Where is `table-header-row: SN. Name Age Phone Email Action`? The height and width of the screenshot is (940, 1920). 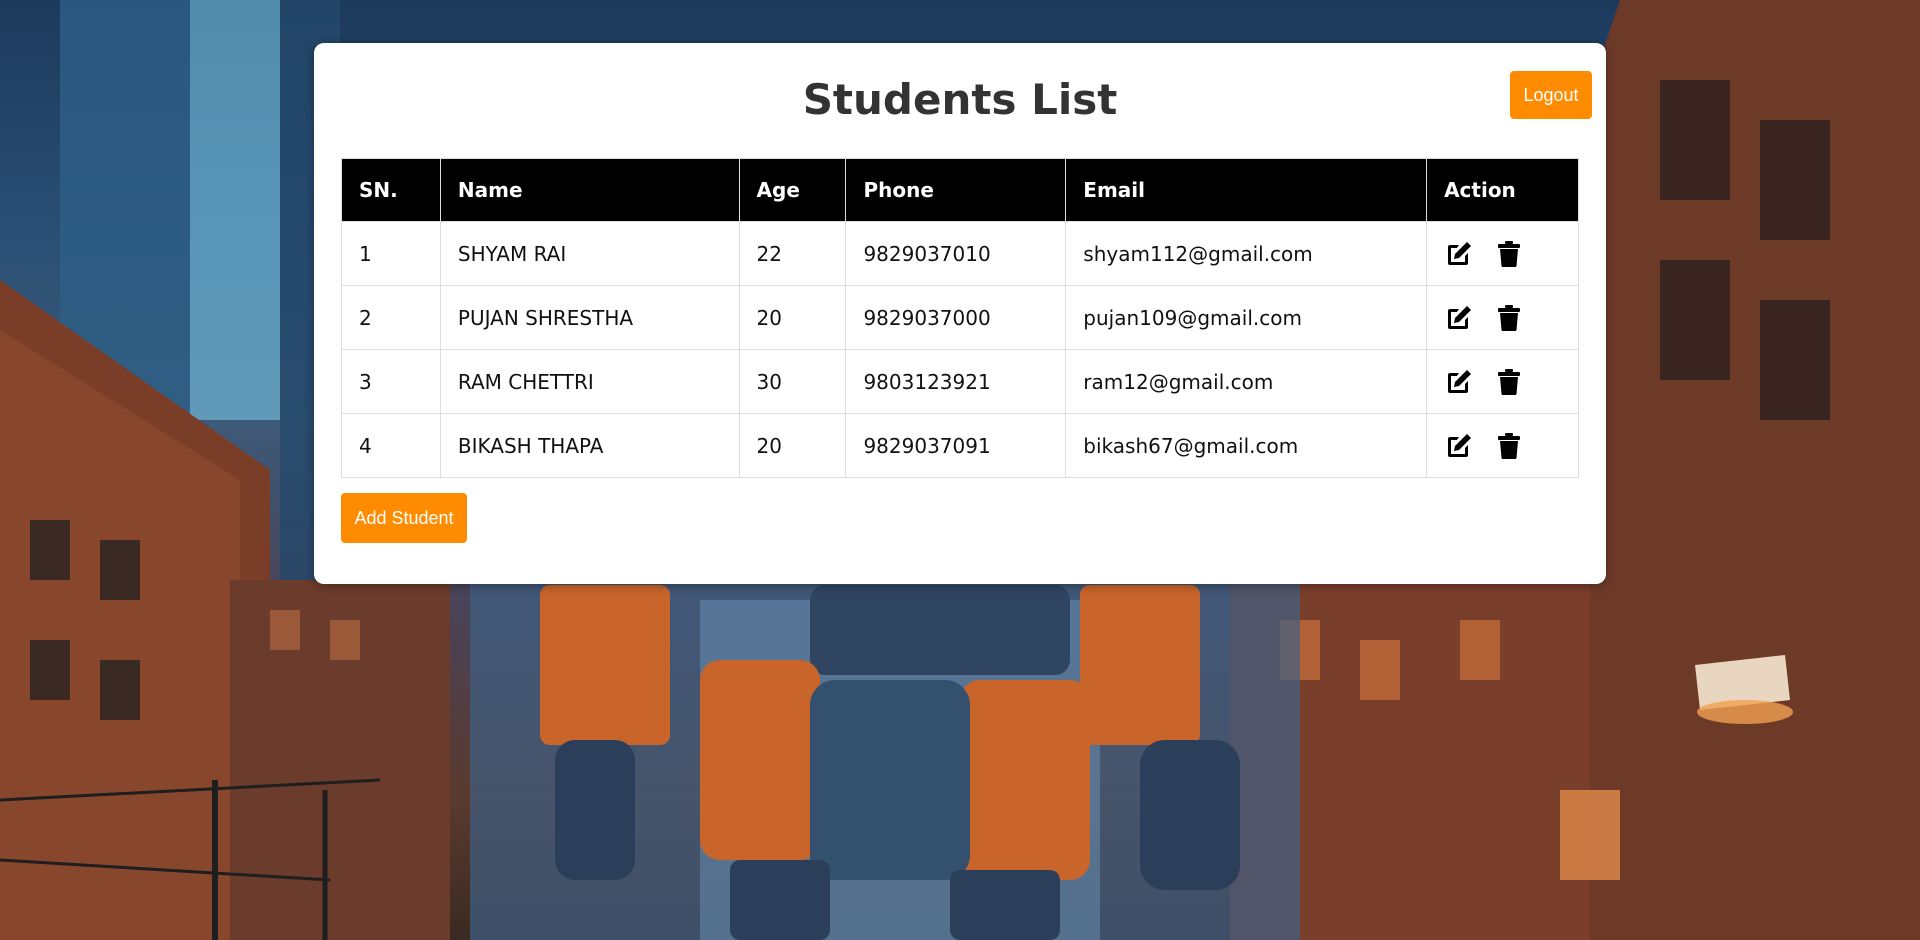
table-header-row: SN. Name Age Phone Email Action is located at coordinates (960, 190).